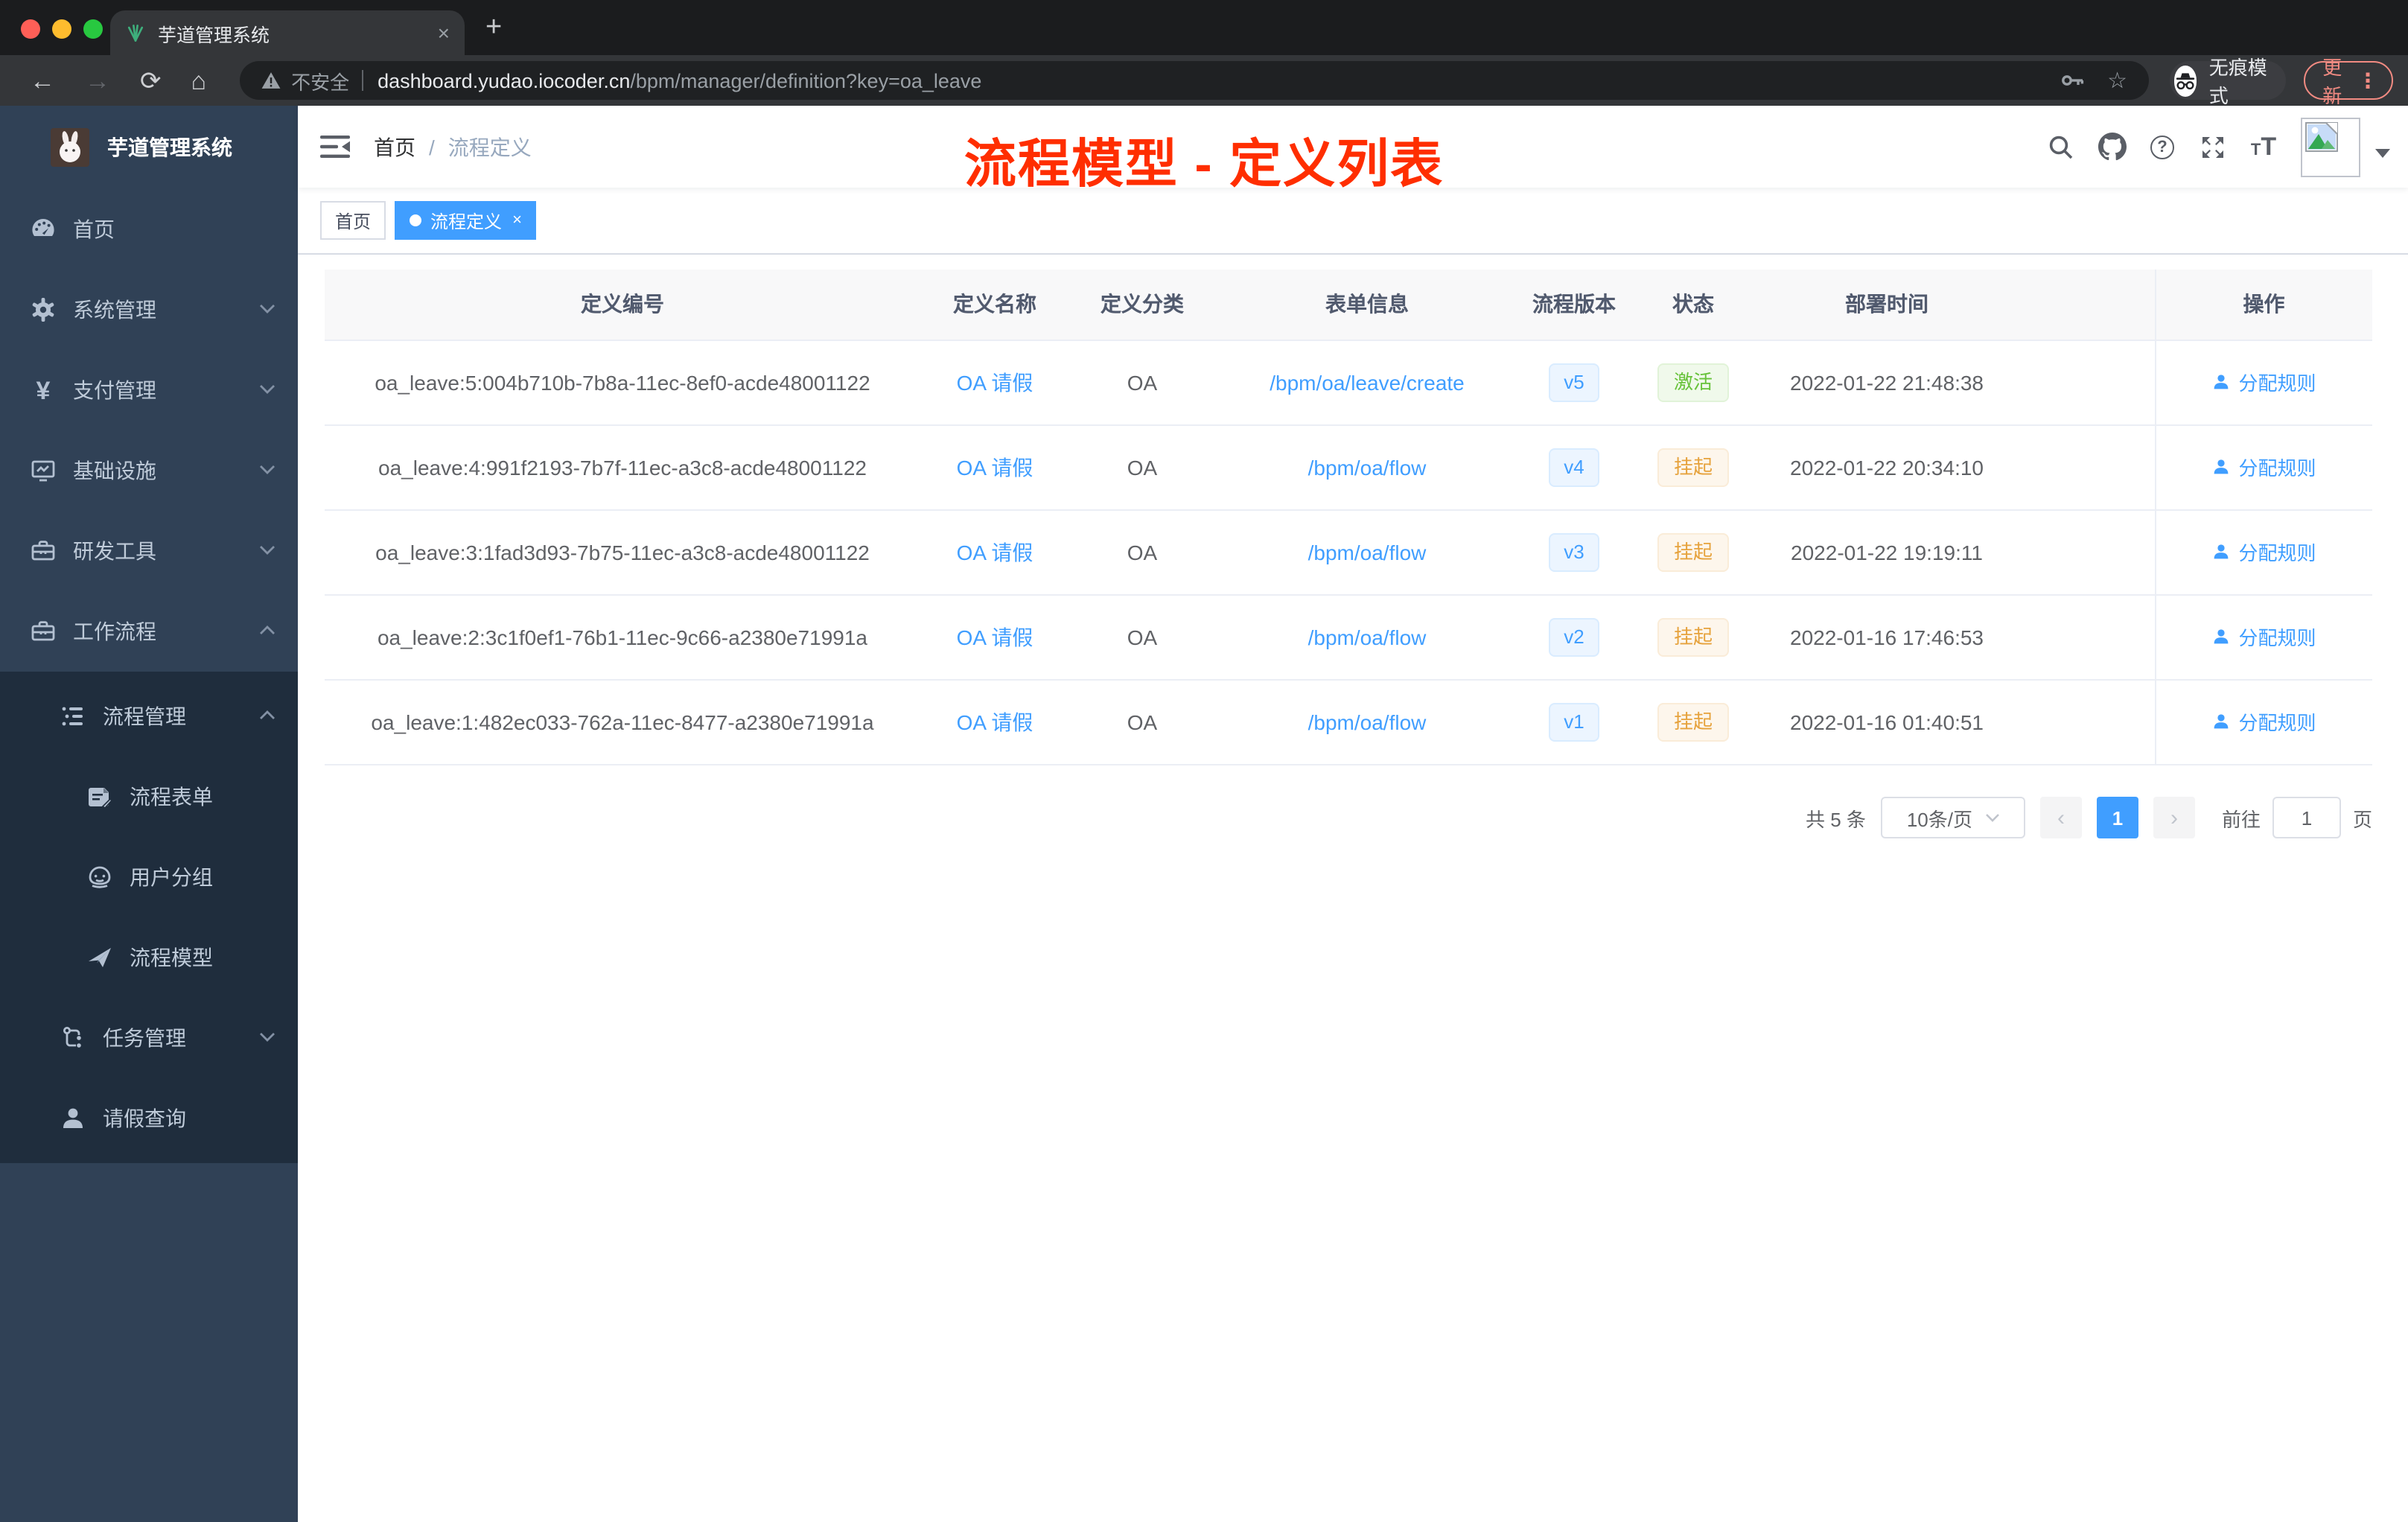 The image size is (2408, 1522). What do you see at coordinates (320, 80) in the screenshot?
I see `security-label: 不安全` at bounding box center [320, 80].